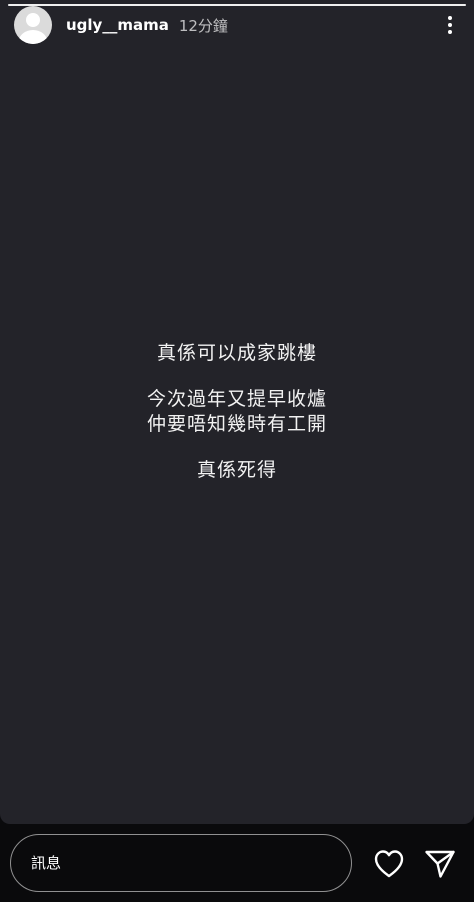  What do you see at coordinates (117, 25) in the screenshot?
I see `username: ugly__mama` at bounding box center [117, 25].